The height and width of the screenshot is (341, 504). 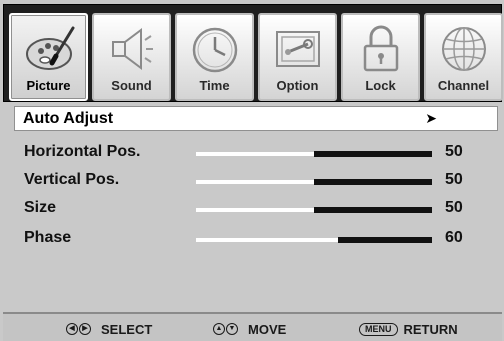 I want to click on tab-lock: Lock, so click(x=380, y=57).